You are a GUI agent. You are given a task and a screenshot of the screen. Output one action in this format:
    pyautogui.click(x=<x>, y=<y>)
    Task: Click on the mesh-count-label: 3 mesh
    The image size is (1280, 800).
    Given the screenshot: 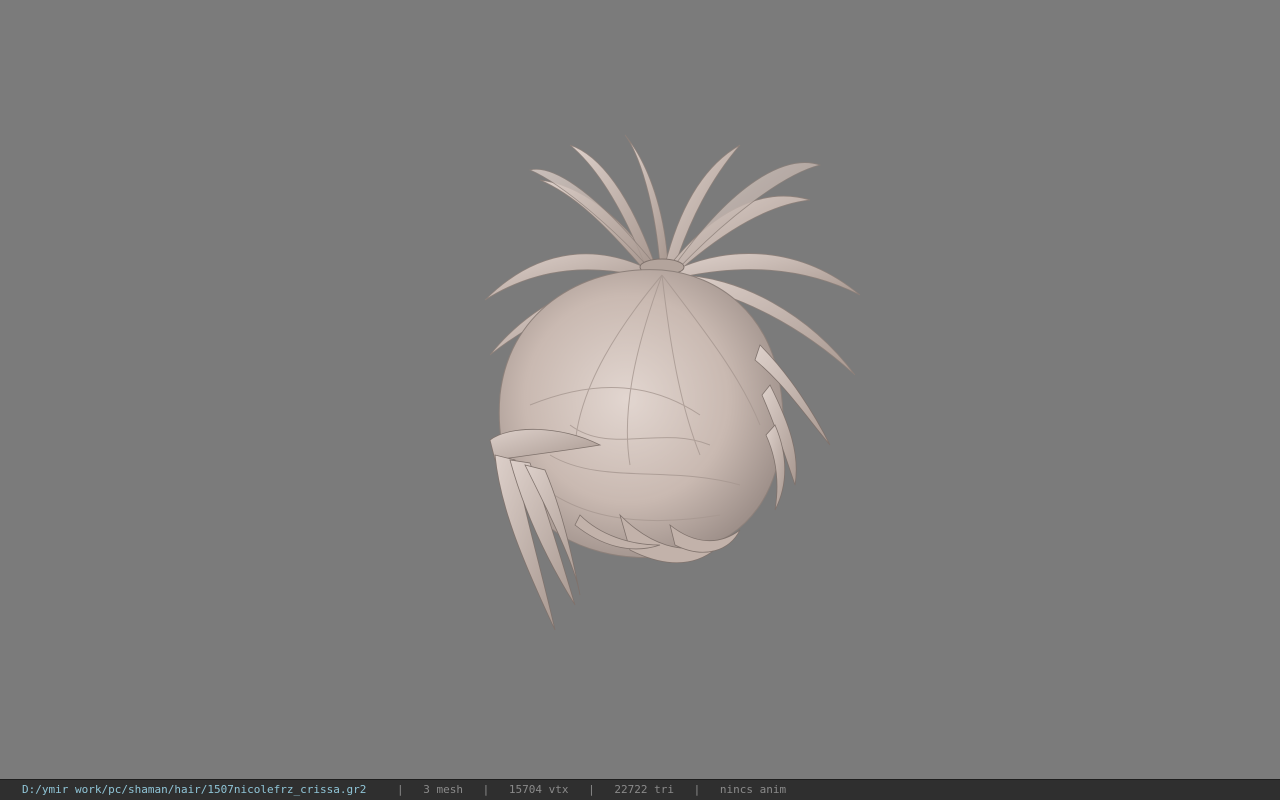 What is the action you would take?
    pyautogui.click(x=443, y=789)
    